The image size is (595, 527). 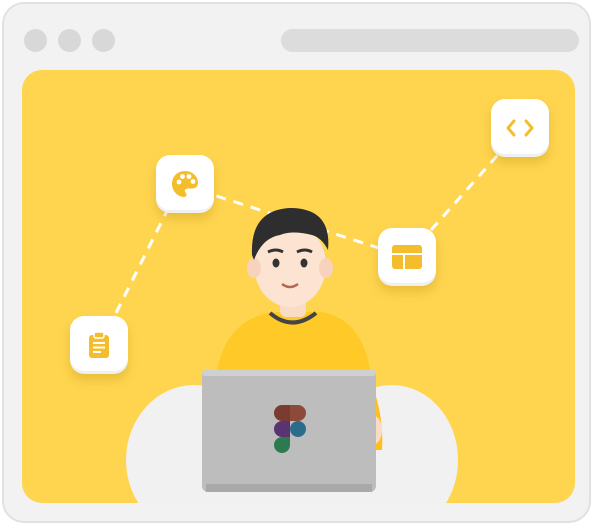 I want to click on layout-tile, so click(x=407, y=257).